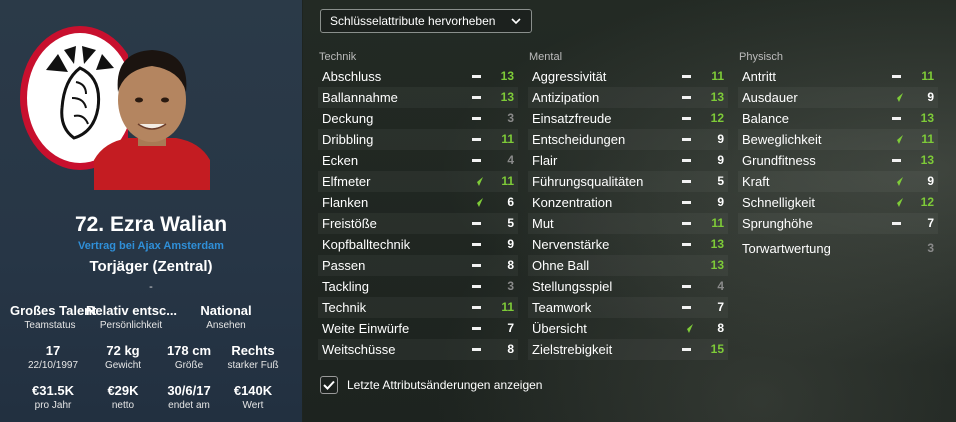 This screenshot has height=422, width=956. What do you see at coordinates (329, 385) in the screenshot?
I see `checkbox-box` at bounding box center [329, 385].